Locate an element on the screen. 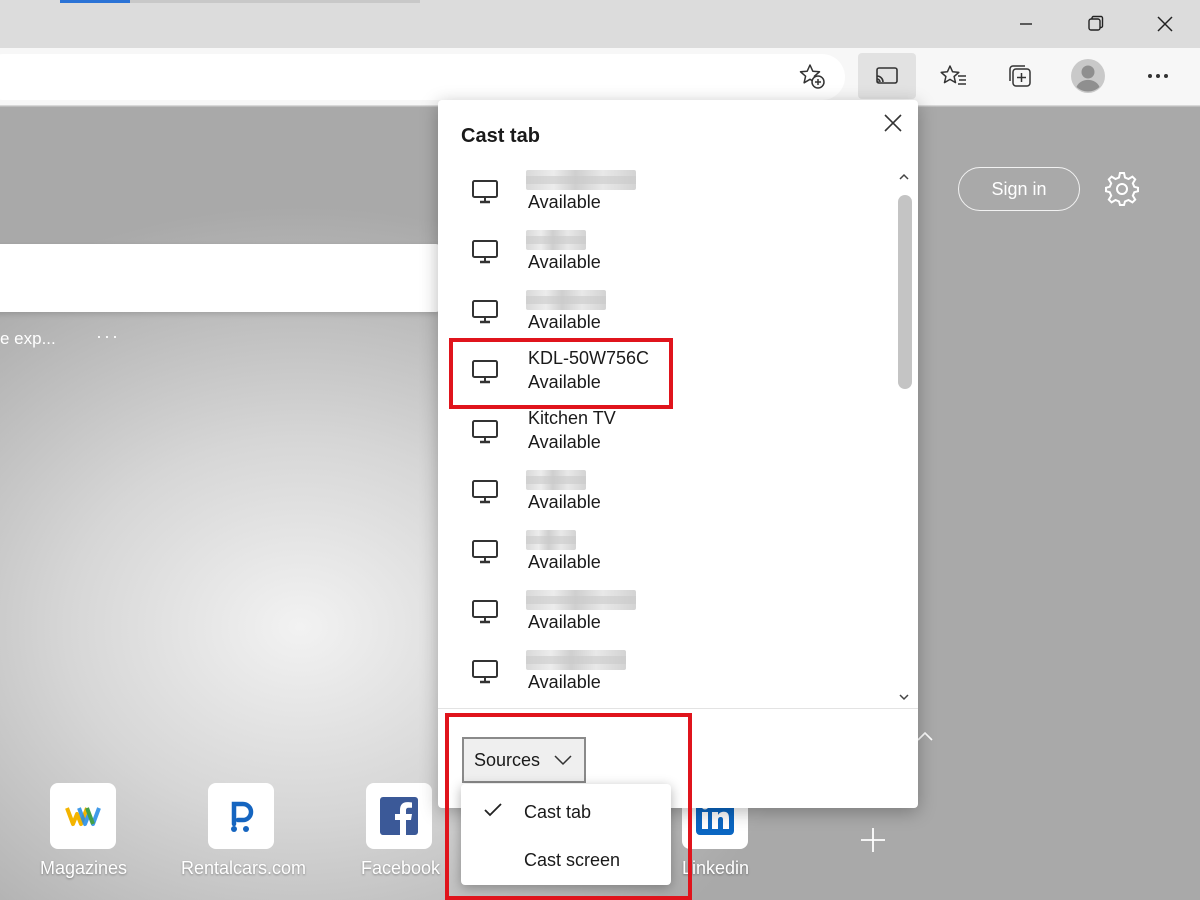 The image size is (1200, 900). collections-icon is located at coordinates (1020, 76).